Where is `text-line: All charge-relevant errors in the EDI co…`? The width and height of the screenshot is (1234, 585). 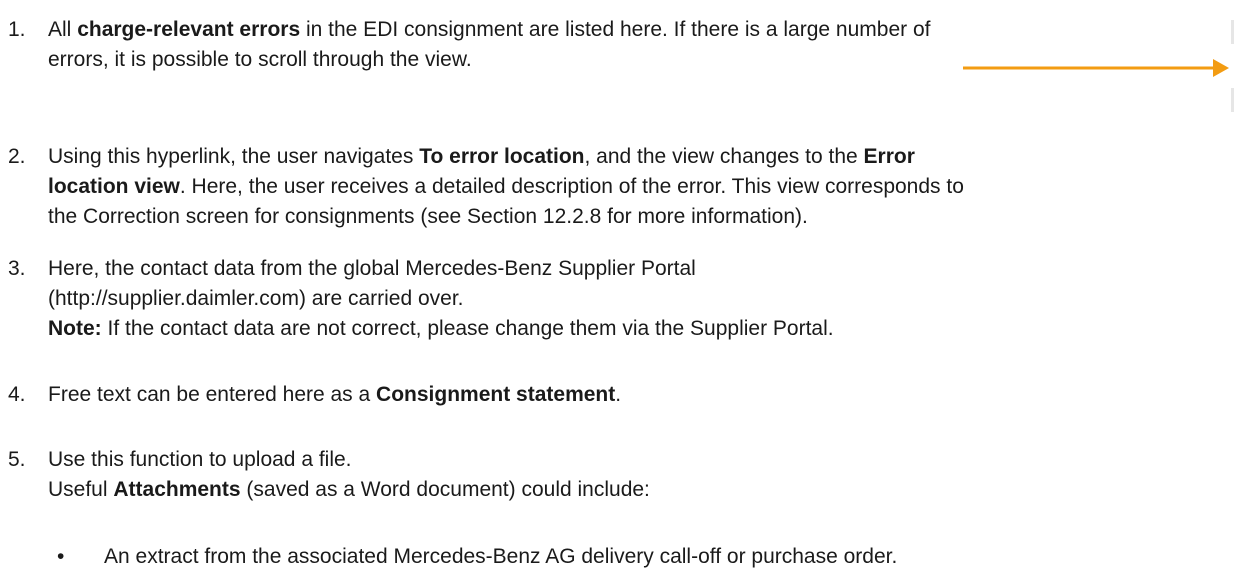 text-line: All charge-relevant errors in the EDI co… is located at coordinates (638, 30).